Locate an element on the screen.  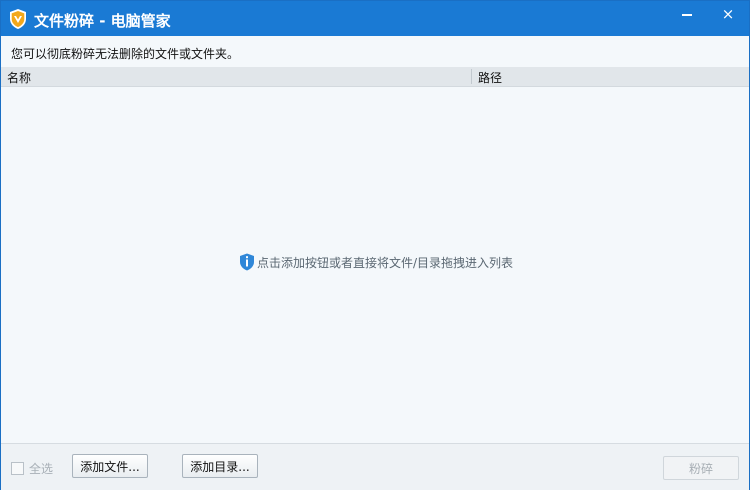
select-all-label: 全选 is located at coordinates (41, 469).